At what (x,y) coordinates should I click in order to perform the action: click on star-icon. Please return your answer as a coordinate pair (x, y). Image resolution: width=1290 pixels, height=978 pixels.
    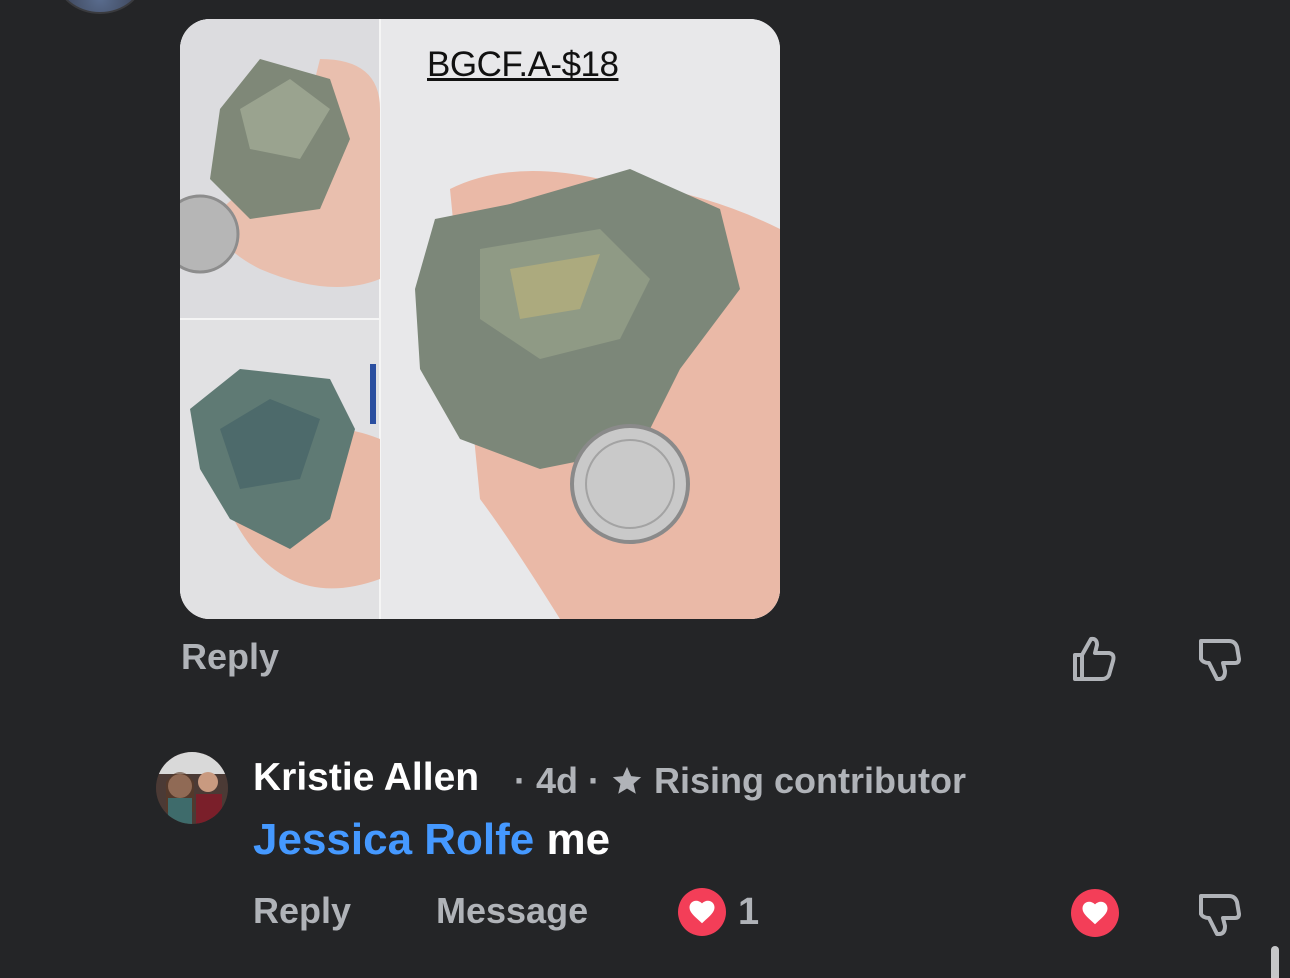
    Looking at the image, I should click on (627, 781).